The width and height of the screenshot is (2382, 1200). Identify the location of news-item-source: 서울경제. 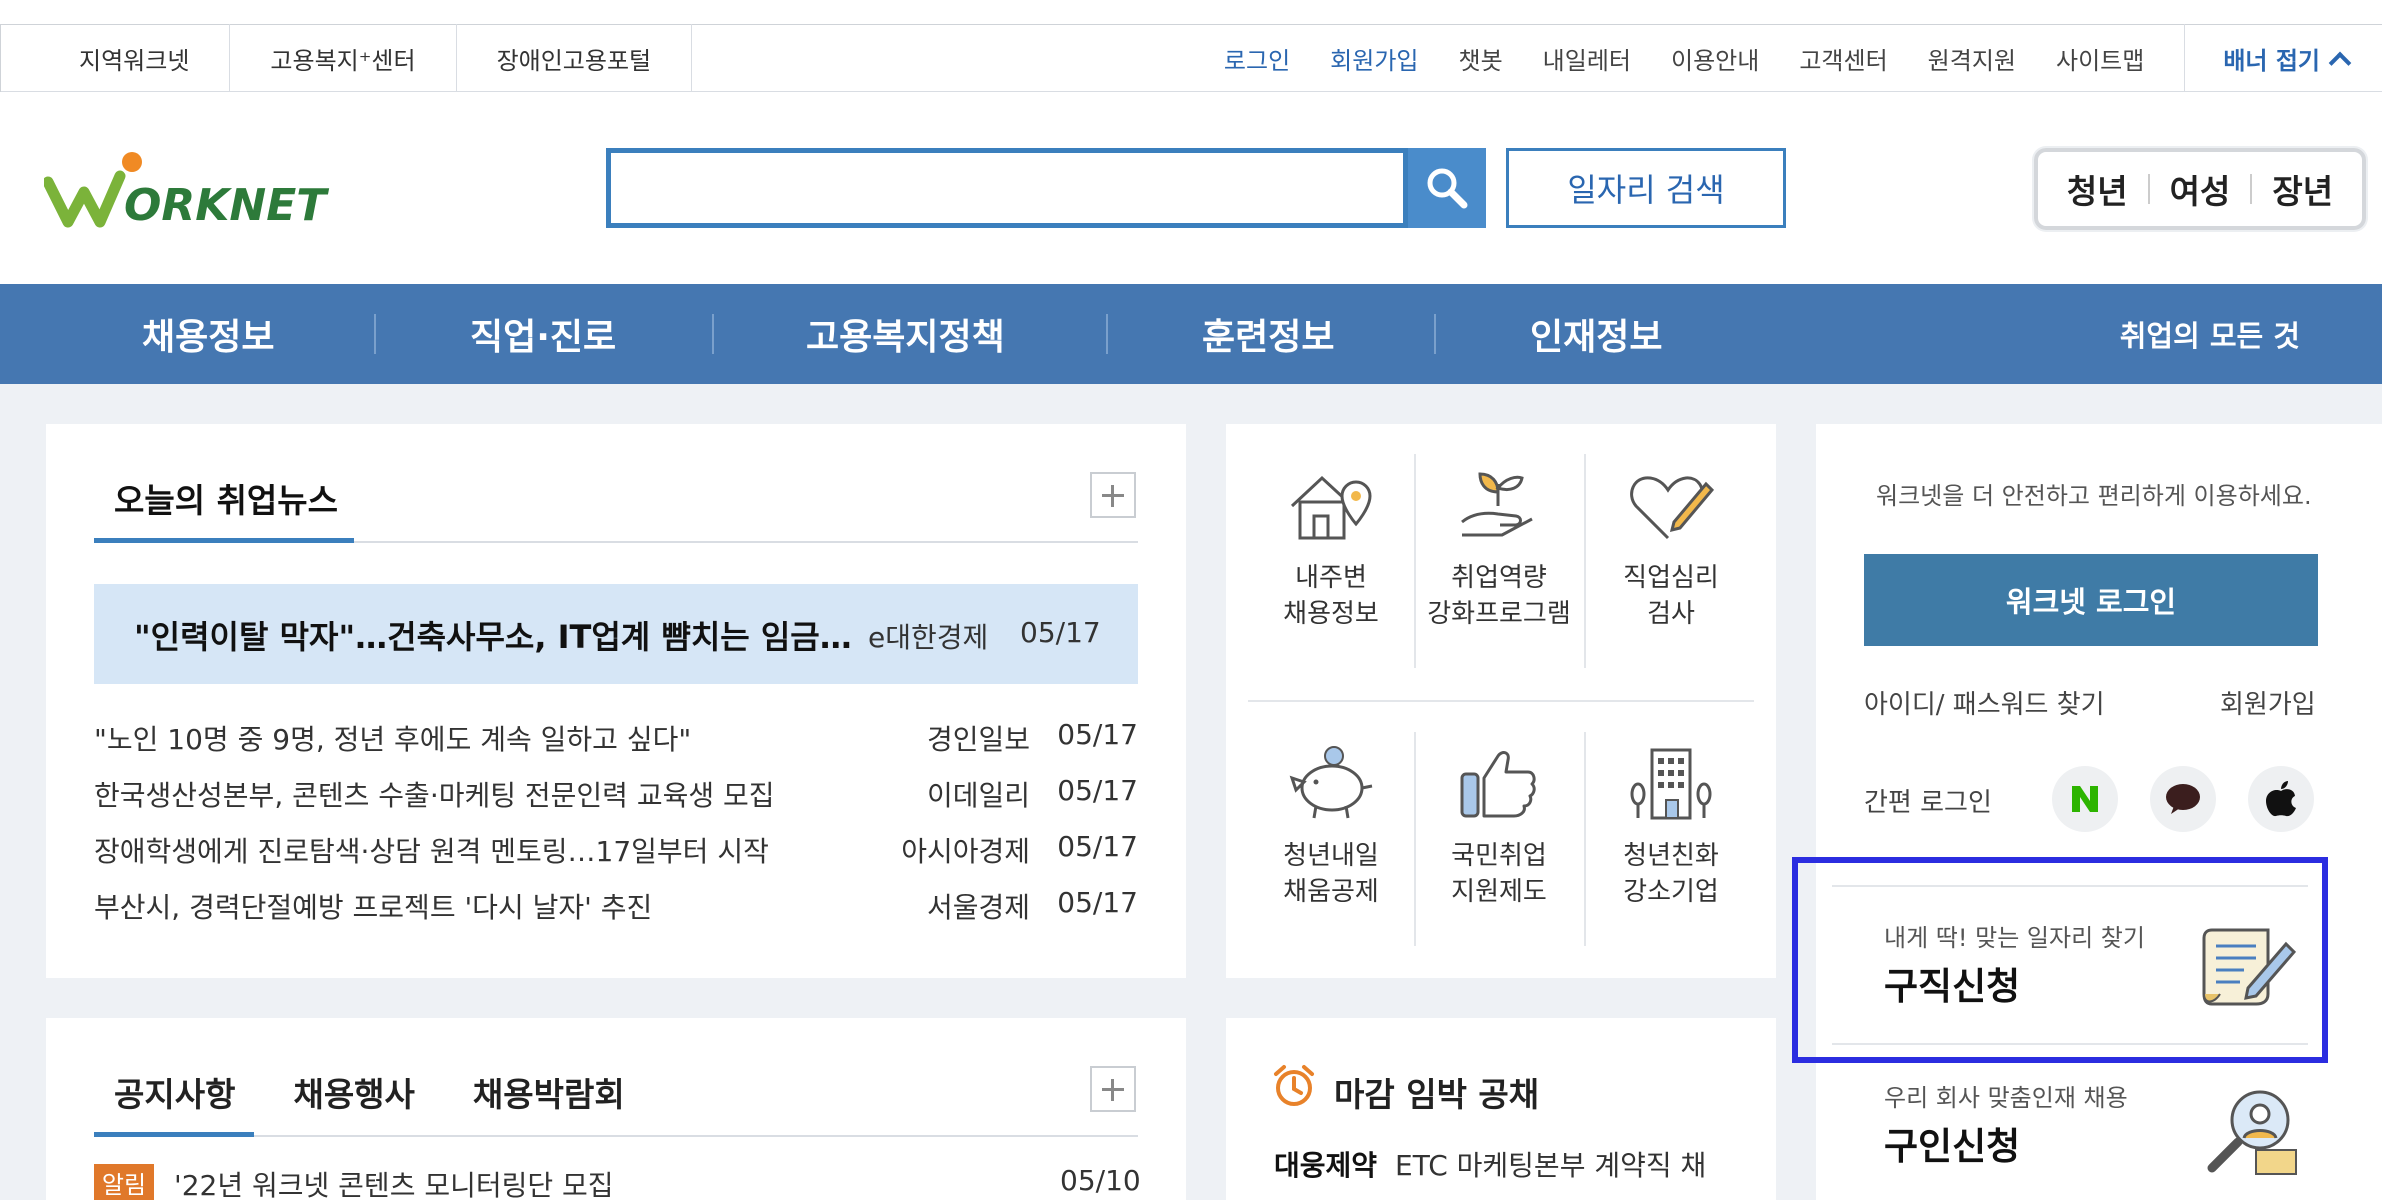
(978, 907).